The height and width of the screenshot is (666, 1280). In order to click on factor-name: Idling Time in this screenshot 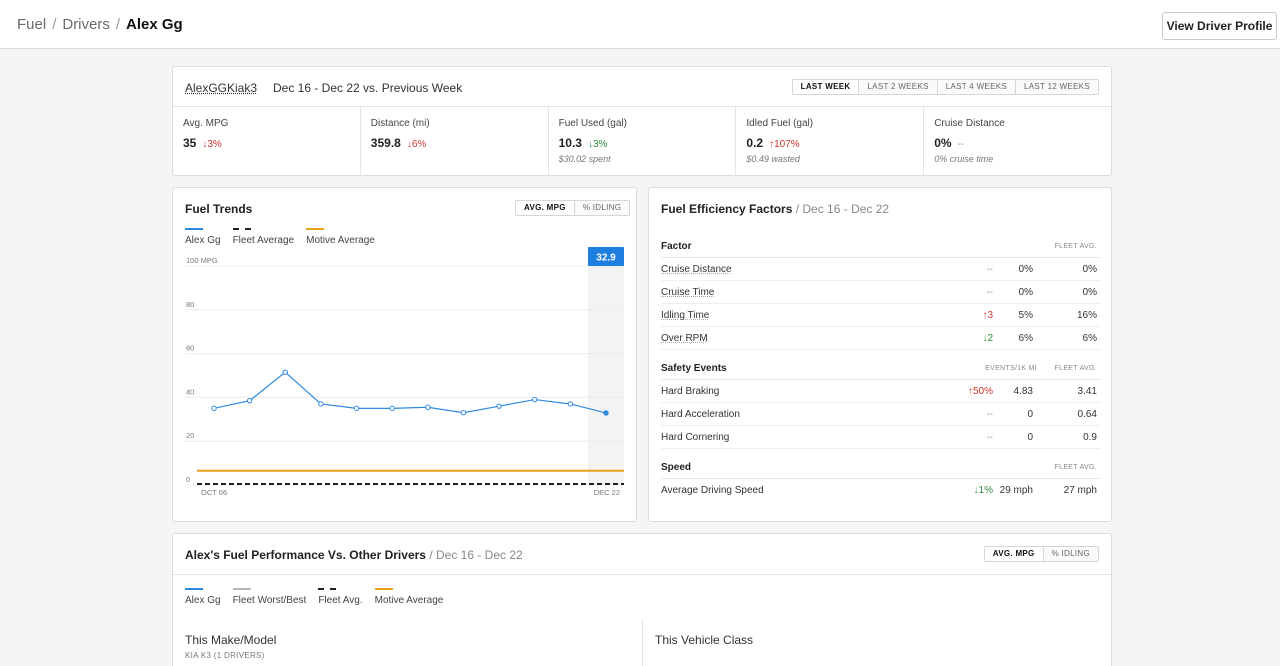, I will do `click(803, 315)`.